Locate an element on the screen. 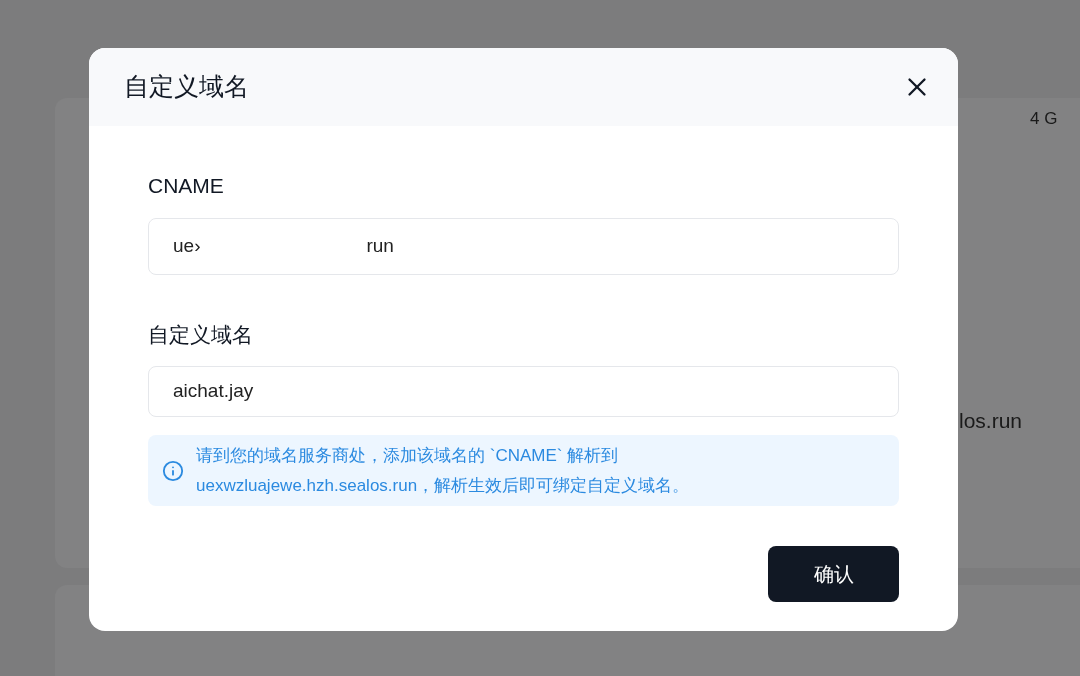  field-label: 自定义域名 is located at coordinates (201, 334).